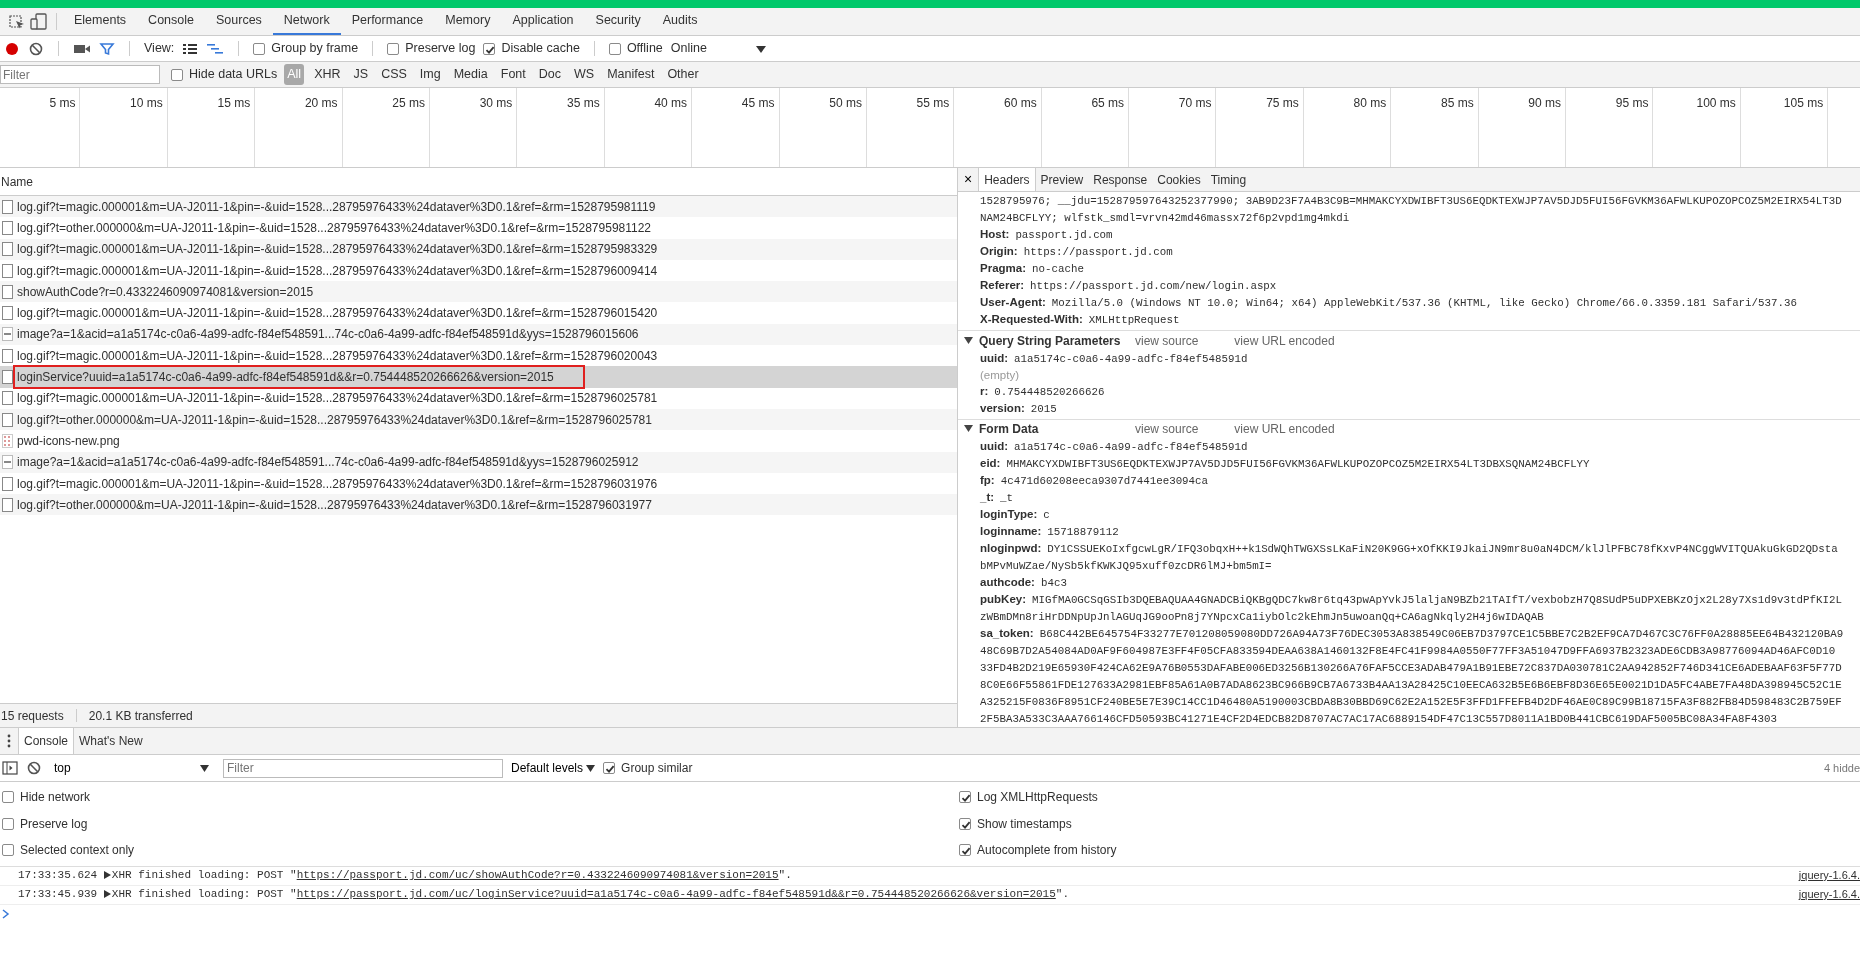 The height and width of the screenshot is (958, 1860). I want to click on detail-tab: Cookies, so click(1179, 180).